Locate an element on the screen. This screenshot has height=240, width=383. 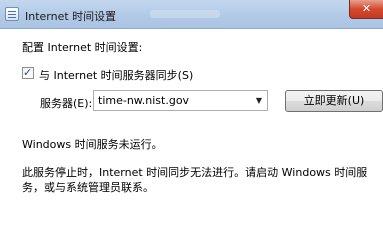
sync-checkbox-label: 与 Internet 时间服务器同步(S) is located at coordinates (116, 75).